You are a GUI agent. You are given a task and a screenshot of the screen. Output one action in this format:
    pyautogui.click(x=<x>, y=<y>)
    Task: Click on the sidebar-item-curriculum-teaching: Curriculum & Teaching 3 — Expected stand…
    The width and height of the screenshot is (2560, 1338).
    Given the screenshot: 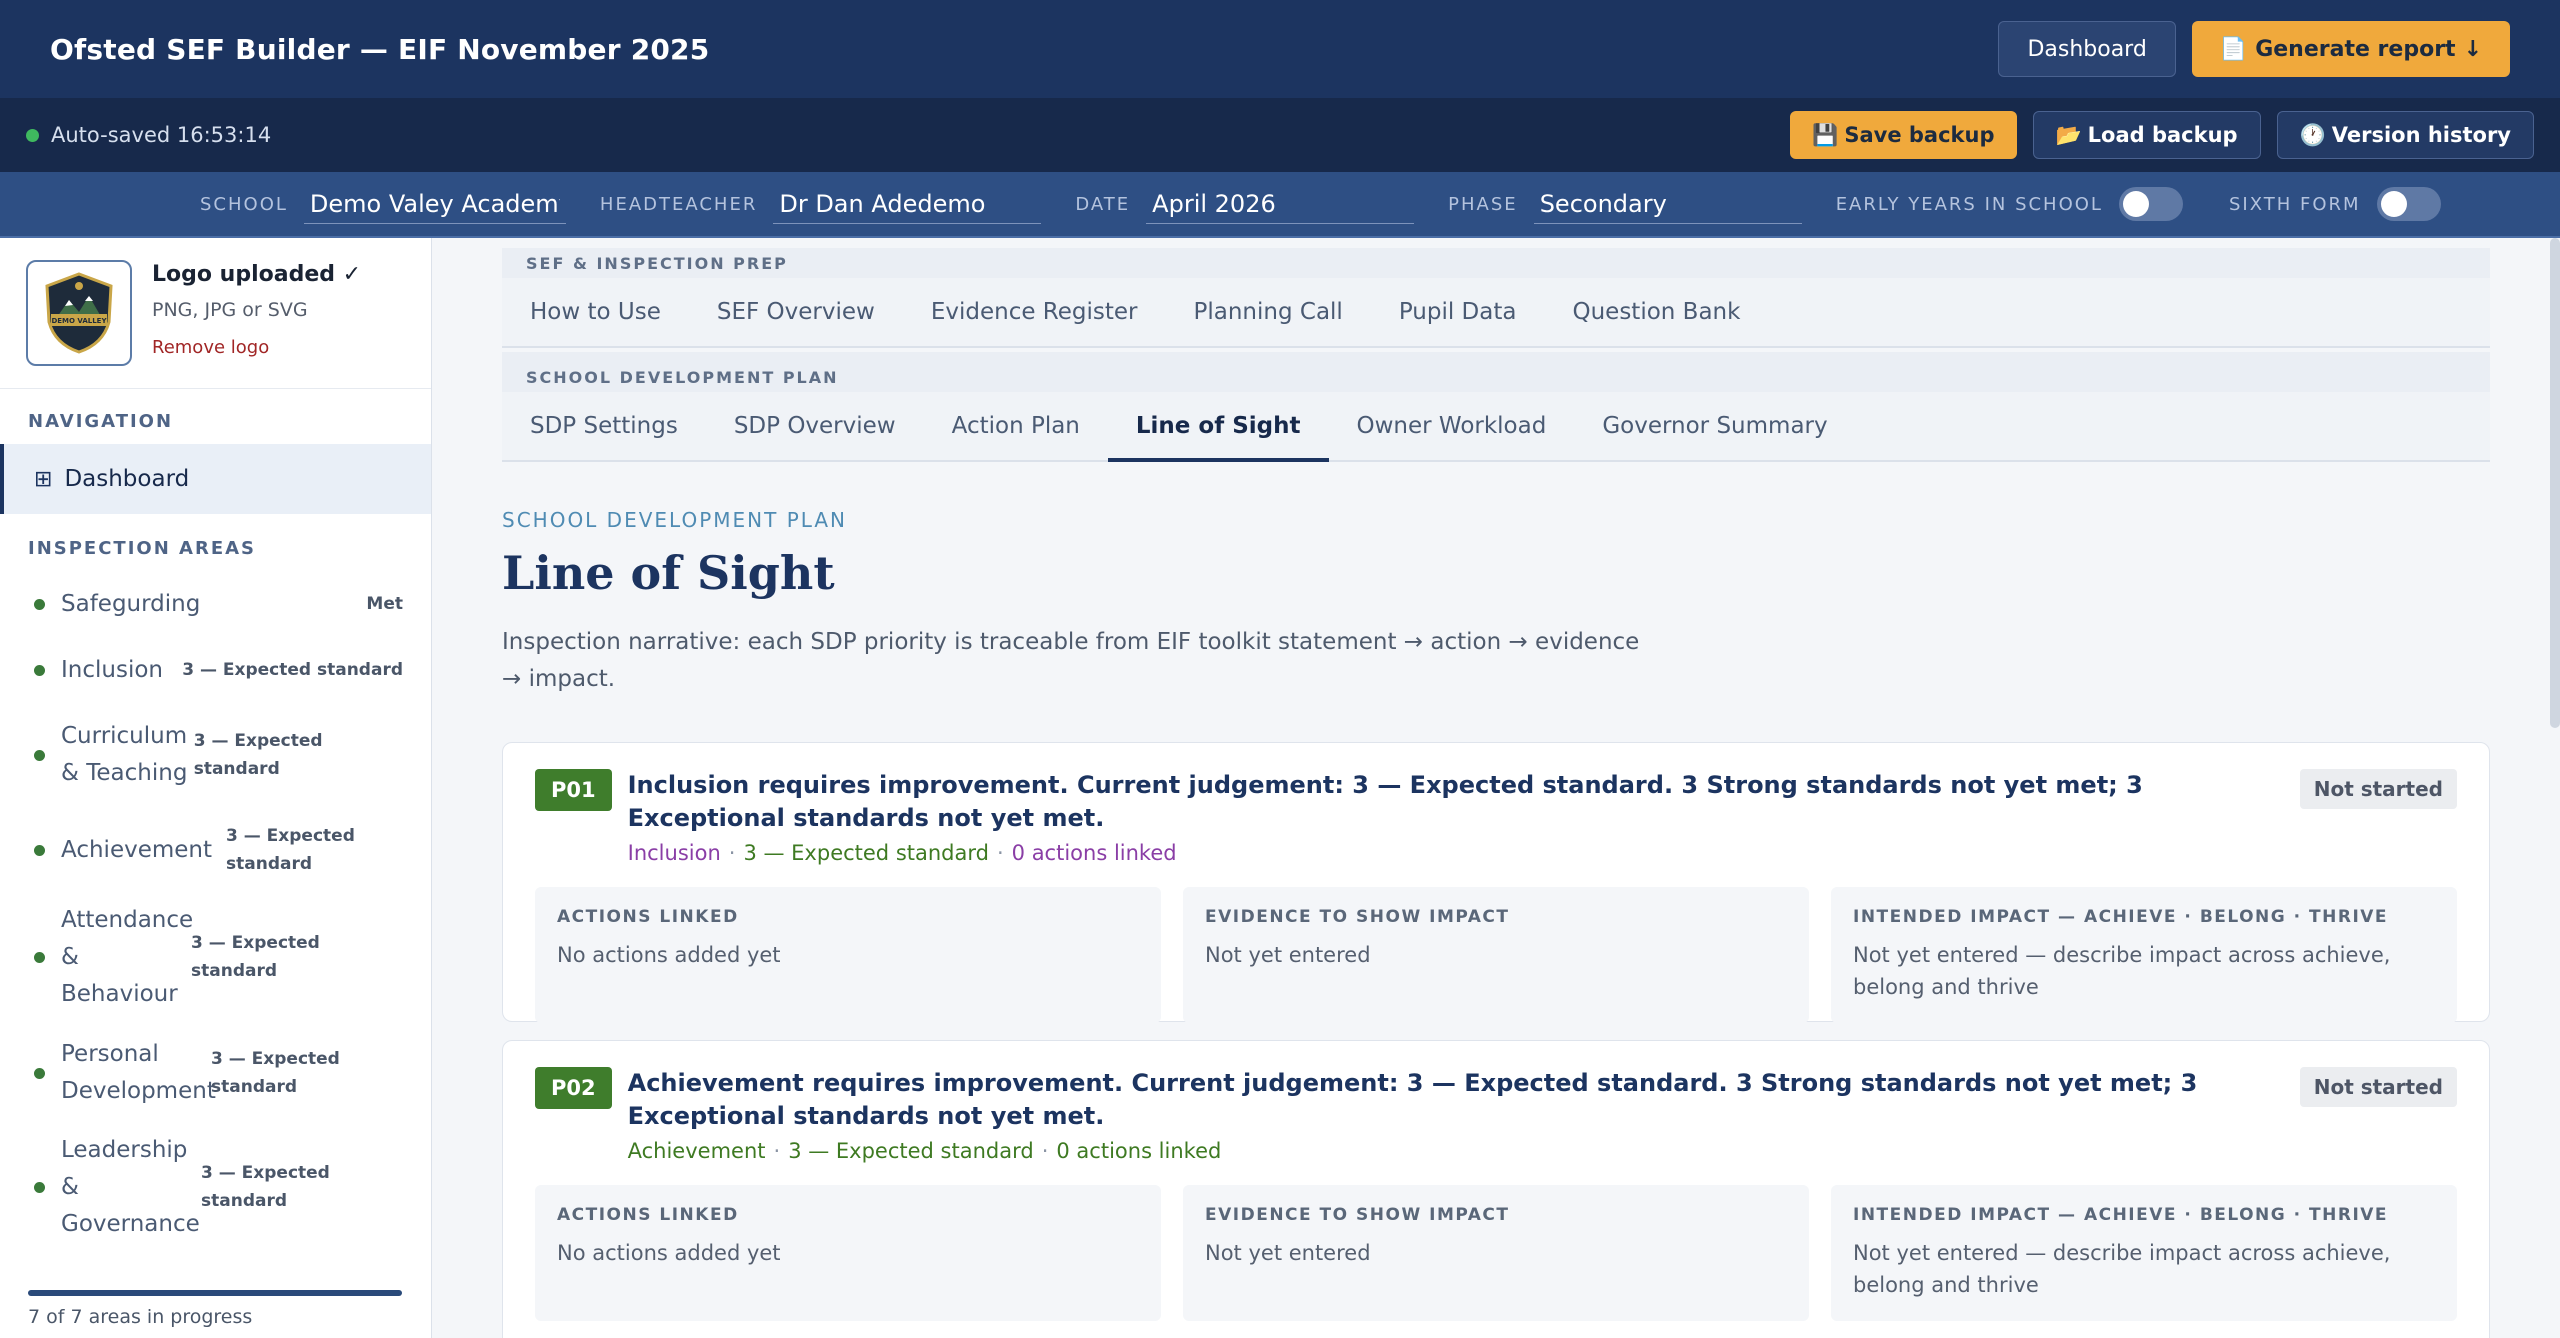 What is the action you would take?
    pyautogui.click(x=215, y=755)
    